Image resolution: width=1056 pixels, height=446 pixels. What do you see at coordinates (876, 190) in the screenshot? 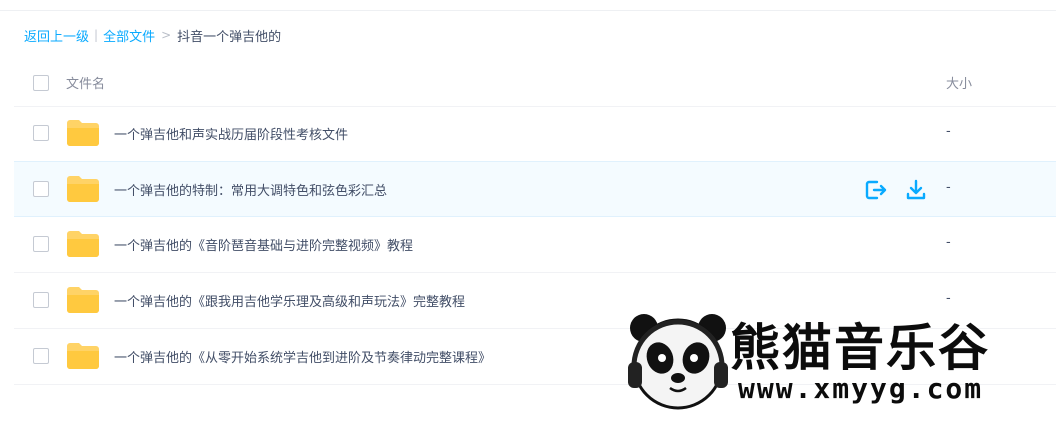
I see `share-icon` at bounding box center [876, 190].